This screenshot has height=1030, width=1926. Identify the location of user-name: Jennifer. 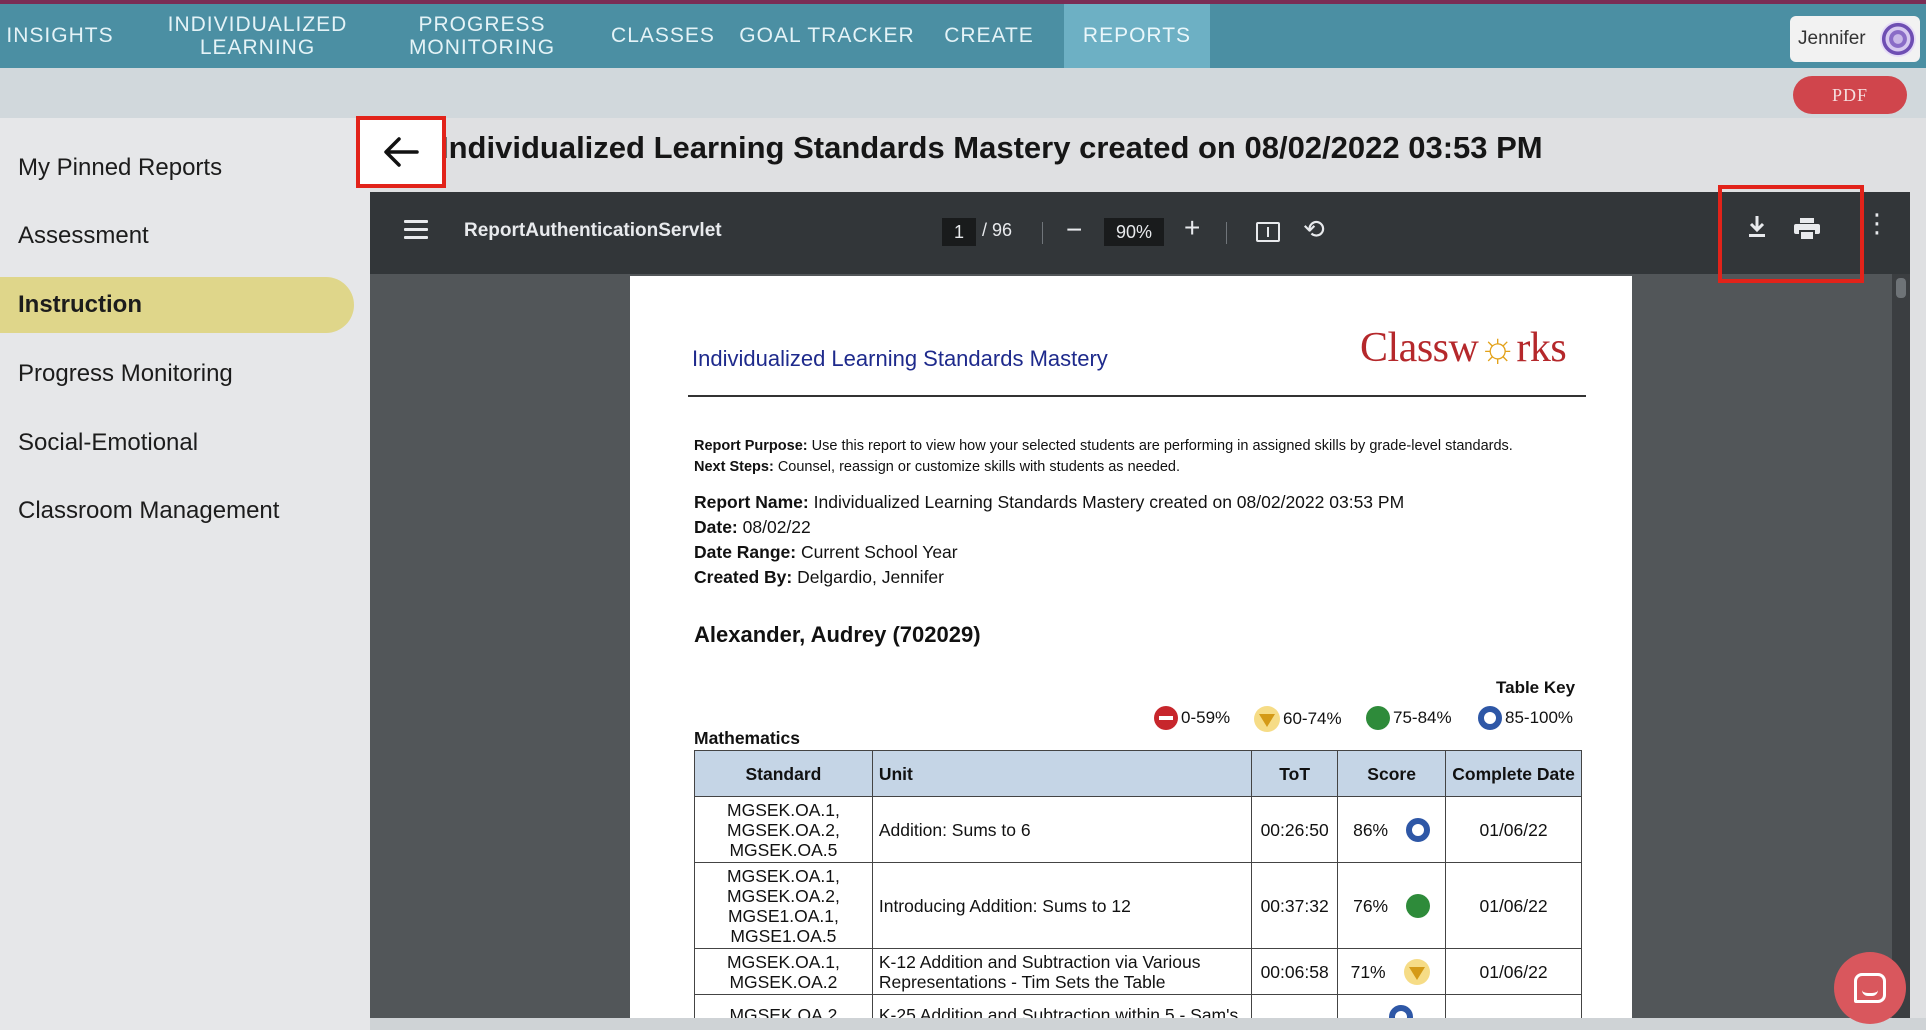
(1832, 38).